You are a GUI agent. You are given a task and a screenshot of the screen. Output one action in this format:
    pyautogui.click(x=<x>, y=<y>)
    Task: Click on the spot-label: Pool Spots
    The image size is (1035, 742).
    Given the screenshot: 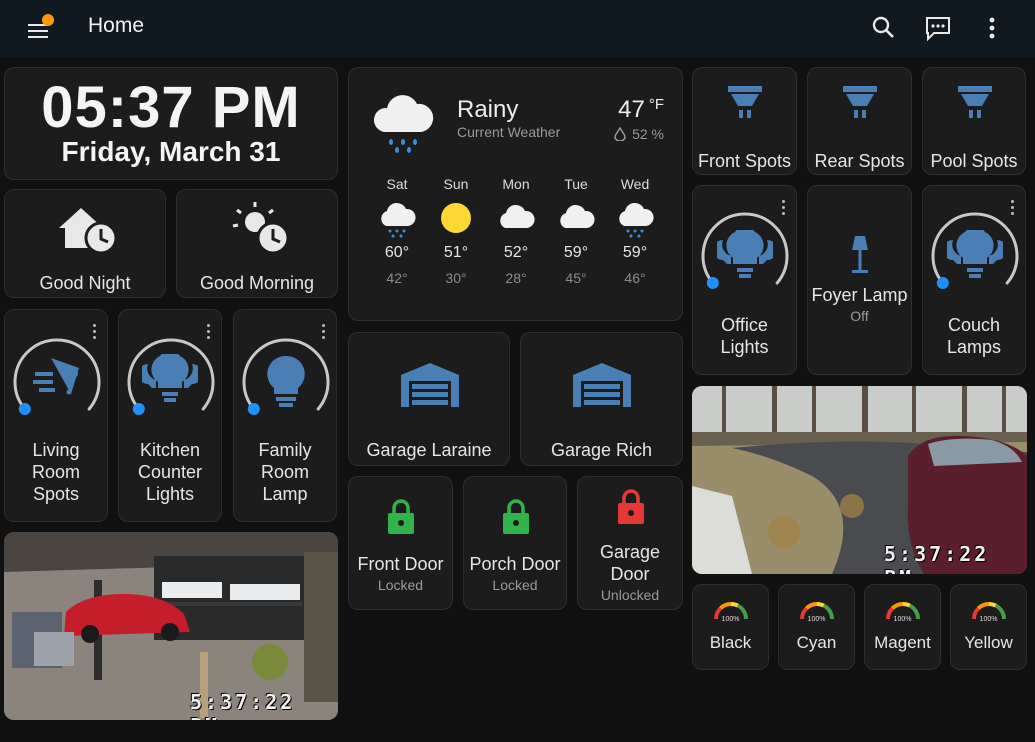 What is the action you would take?
    pyautogui.click(x=974, y=161)
    